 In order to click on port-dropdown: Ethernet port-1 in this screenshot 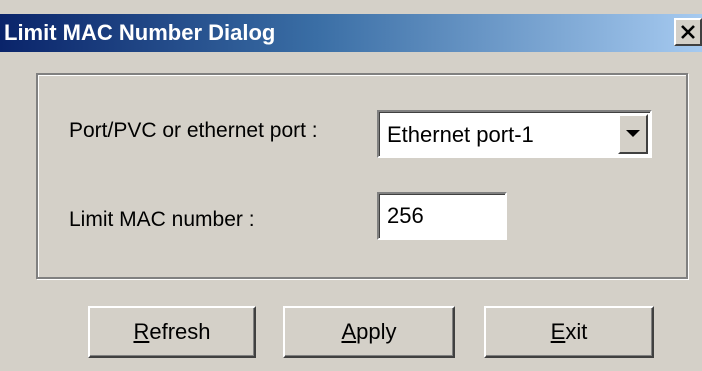, I will do `click(514, 134)`.